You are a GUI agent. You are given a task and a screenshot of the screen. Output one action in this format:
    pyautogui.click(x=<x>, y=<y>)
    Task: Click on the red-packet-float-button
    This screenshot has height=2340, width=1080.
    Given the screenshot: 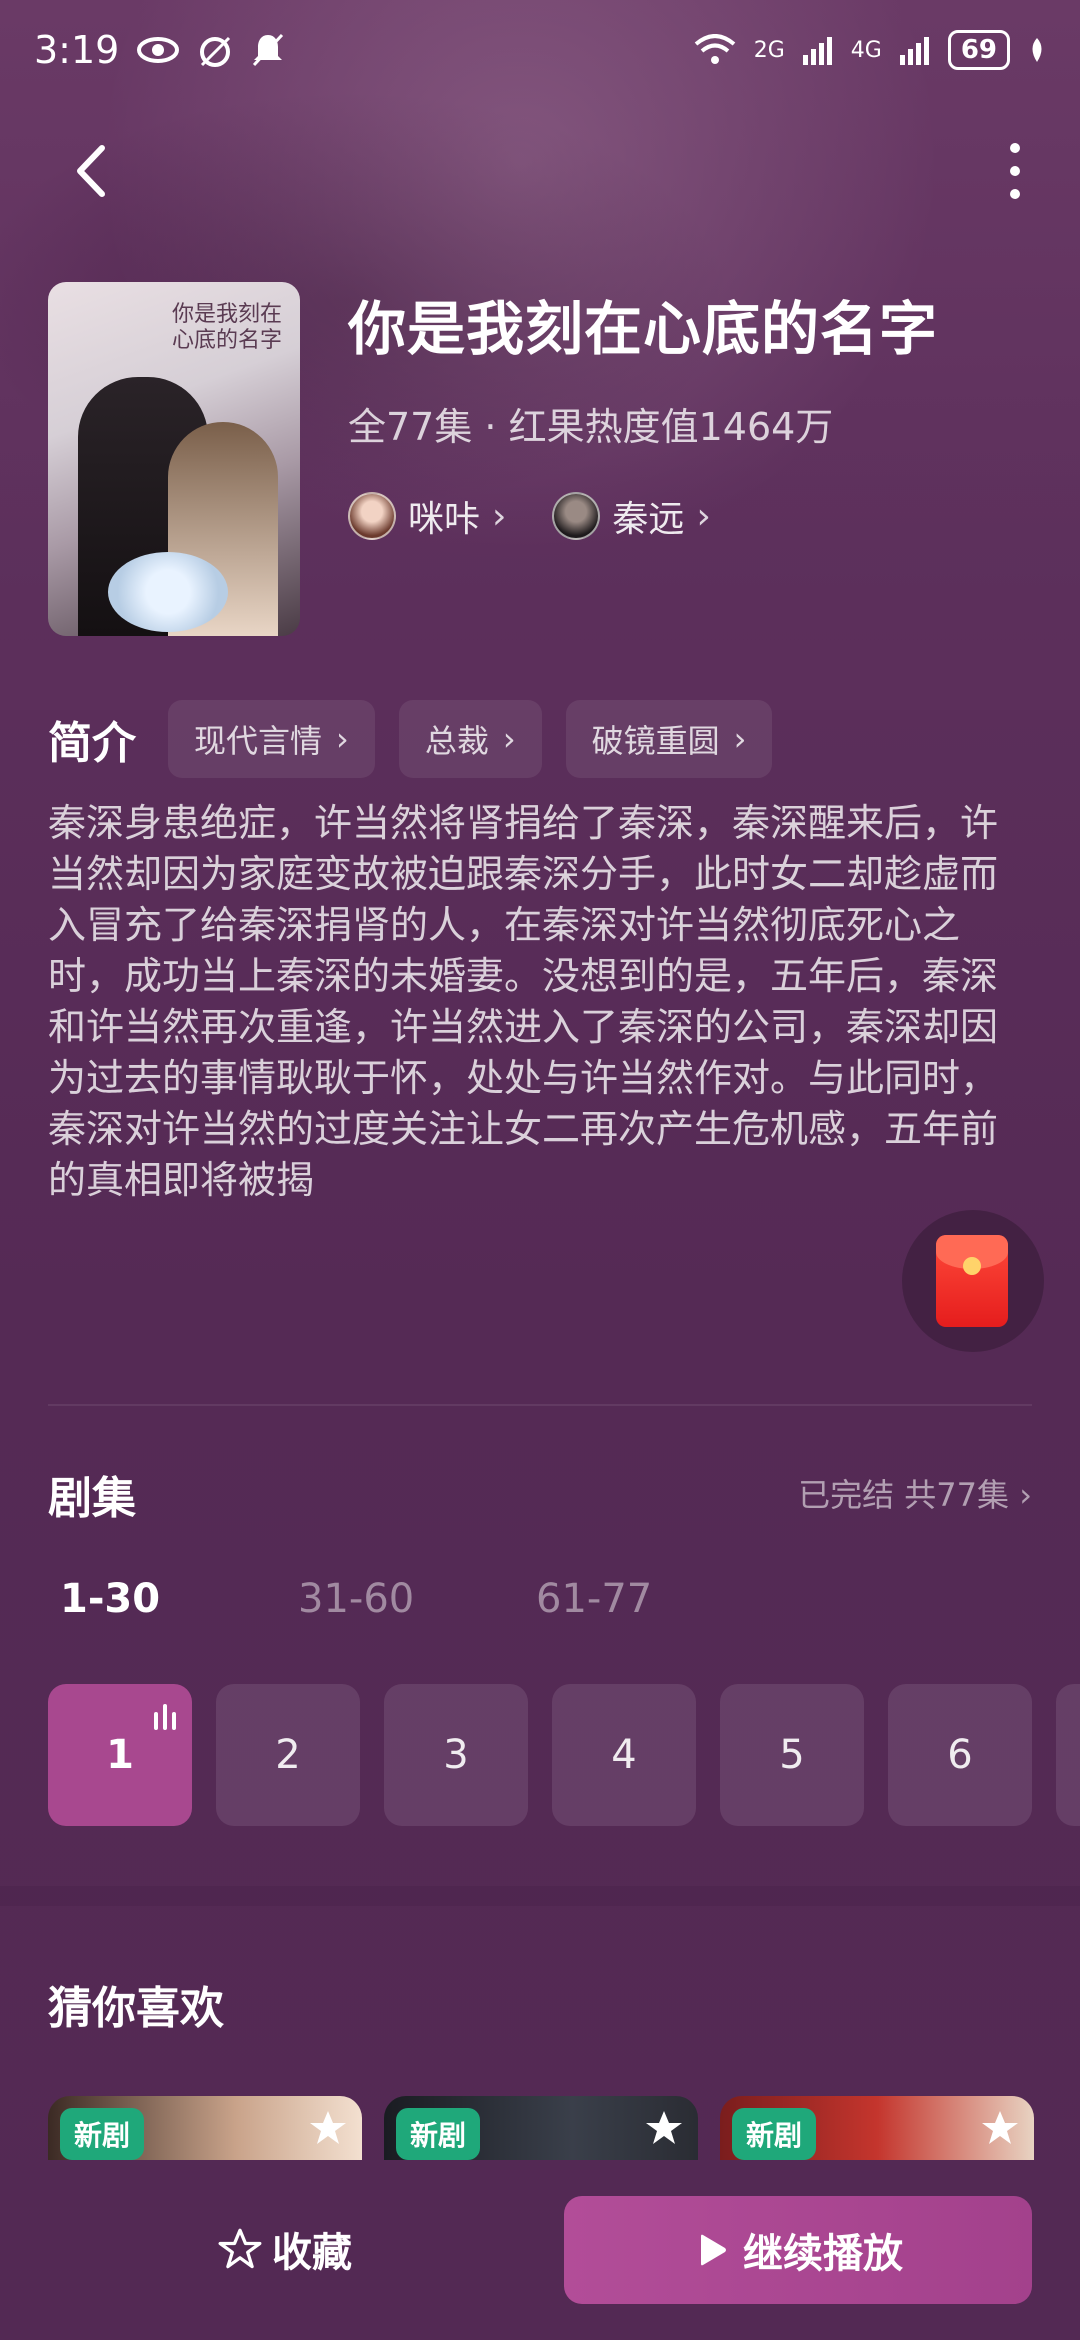 What is the action you would take?
    pyautogui.click(x=973, y=1281)
    